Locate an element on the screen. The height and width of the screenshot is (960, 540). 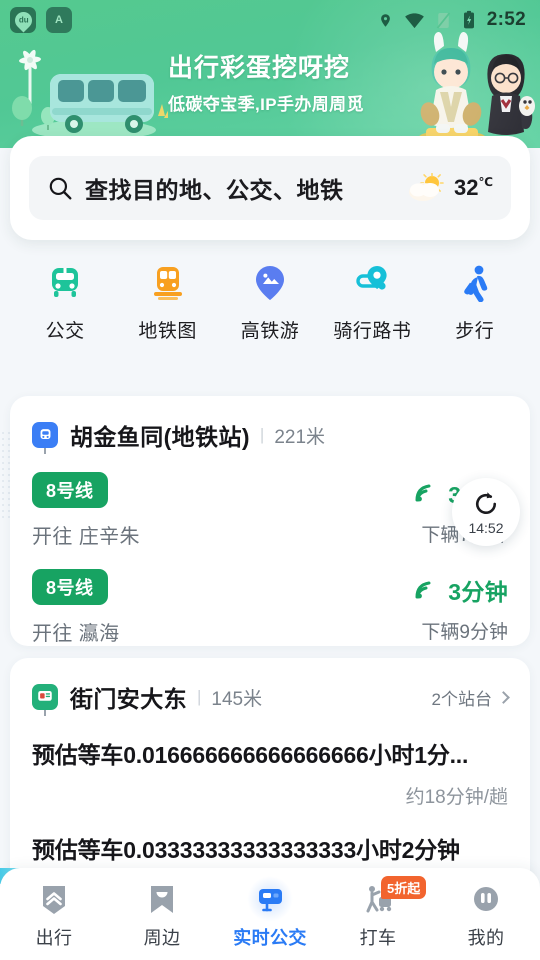
nav-item-profile: 我的 is located at coordinates (486, 915).